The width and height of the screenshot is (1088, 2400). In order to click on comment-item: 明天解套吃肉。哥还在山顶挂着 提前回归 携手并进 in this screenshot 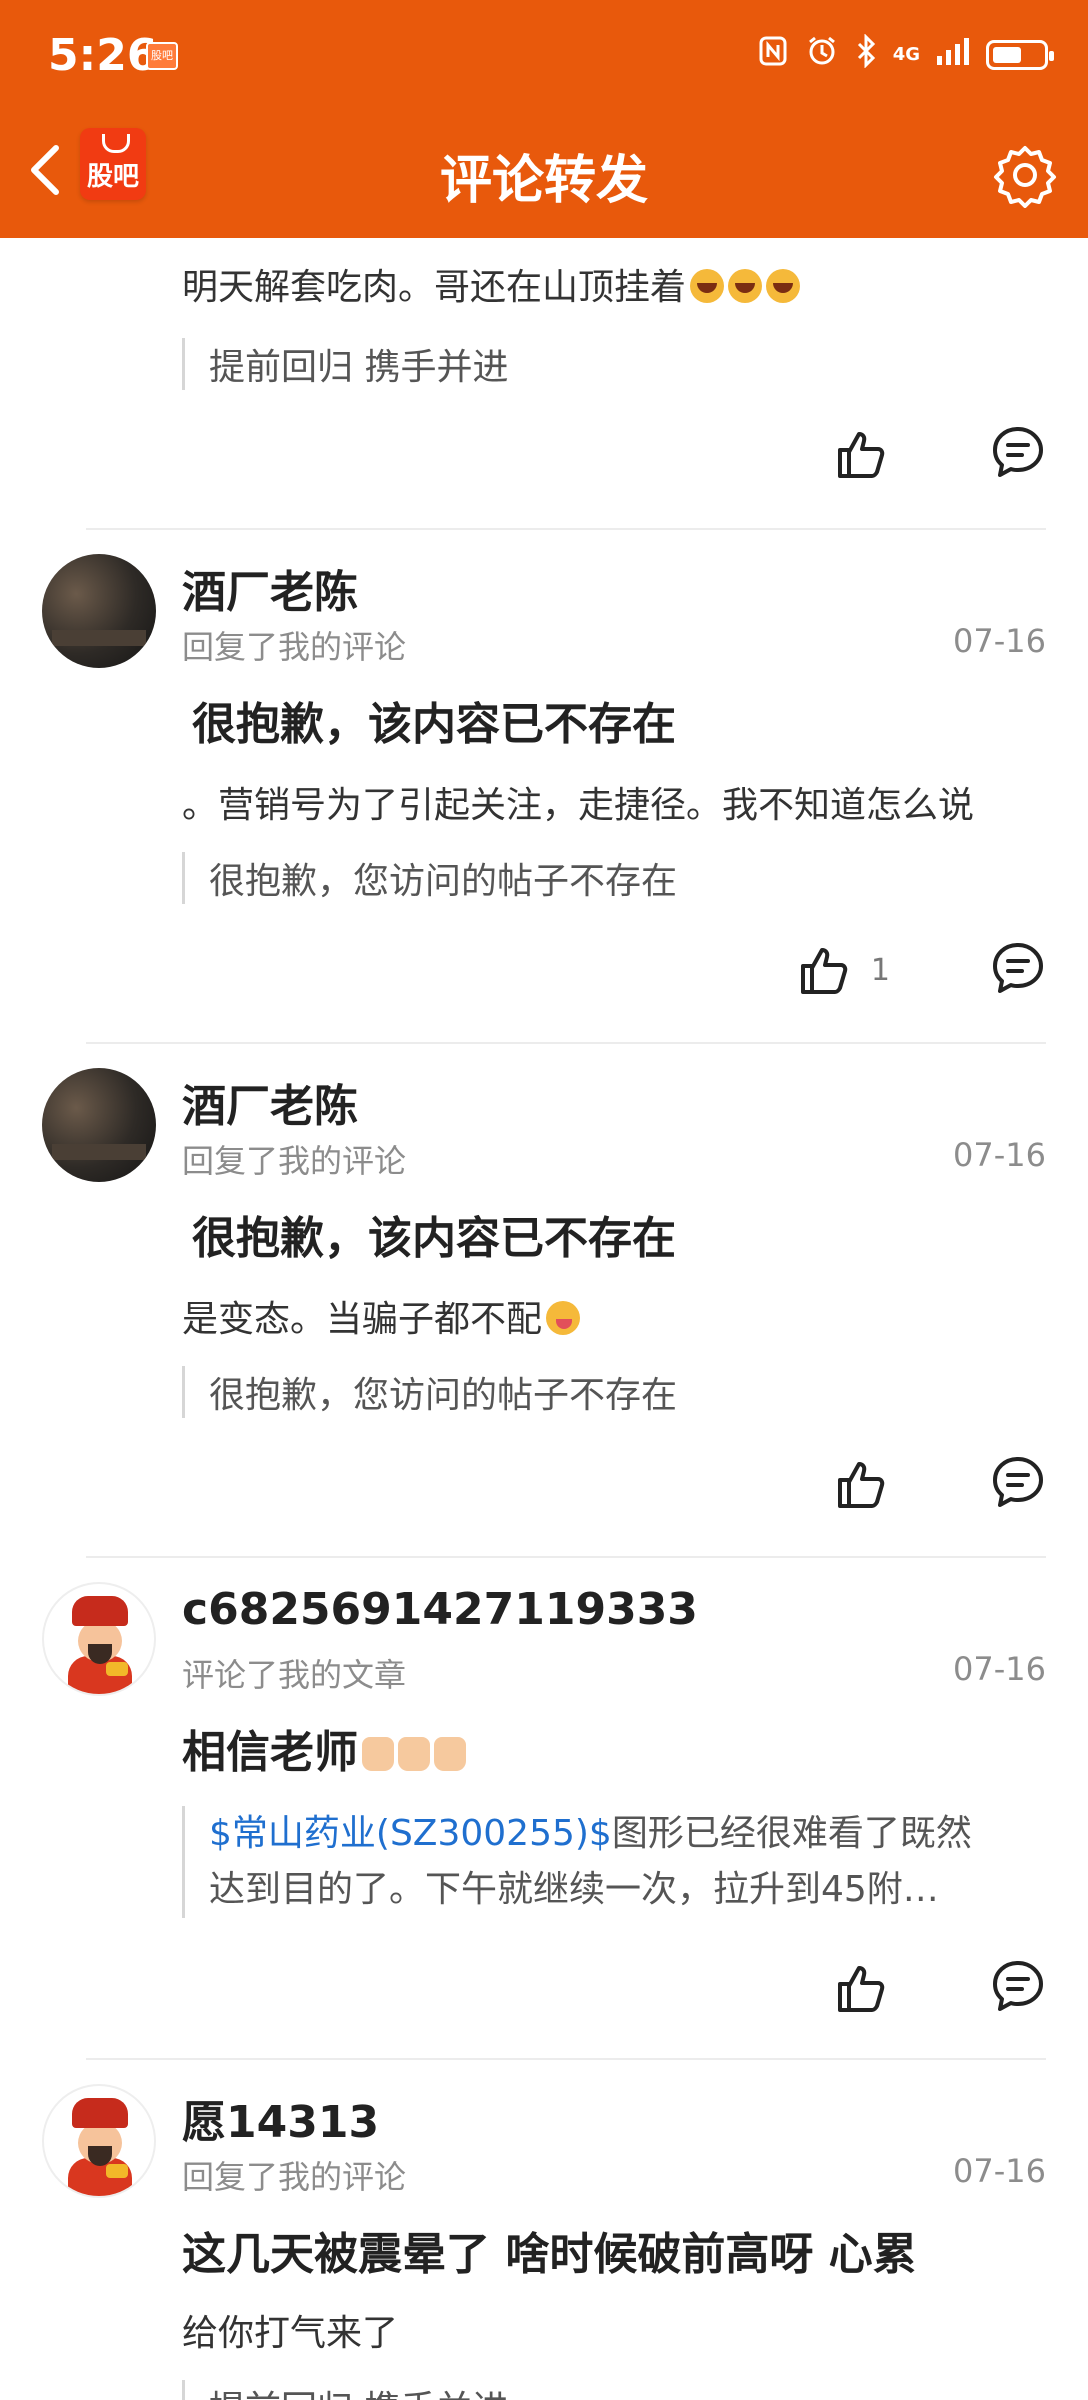, I will do `click(544, 383)`.